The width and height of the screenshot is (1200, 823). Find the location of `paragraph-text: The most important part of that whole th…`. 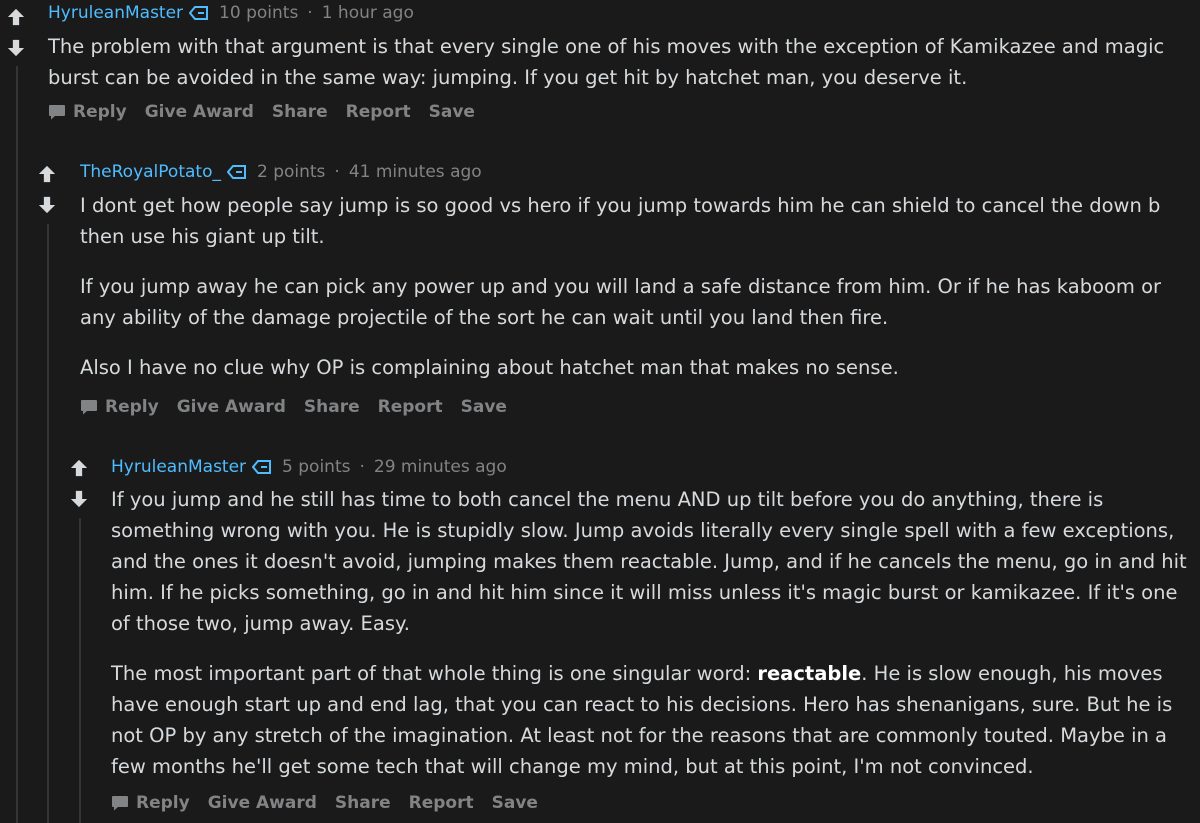

paragraph-text: The most important part of that whole th… is located at coordinates (434, 673).